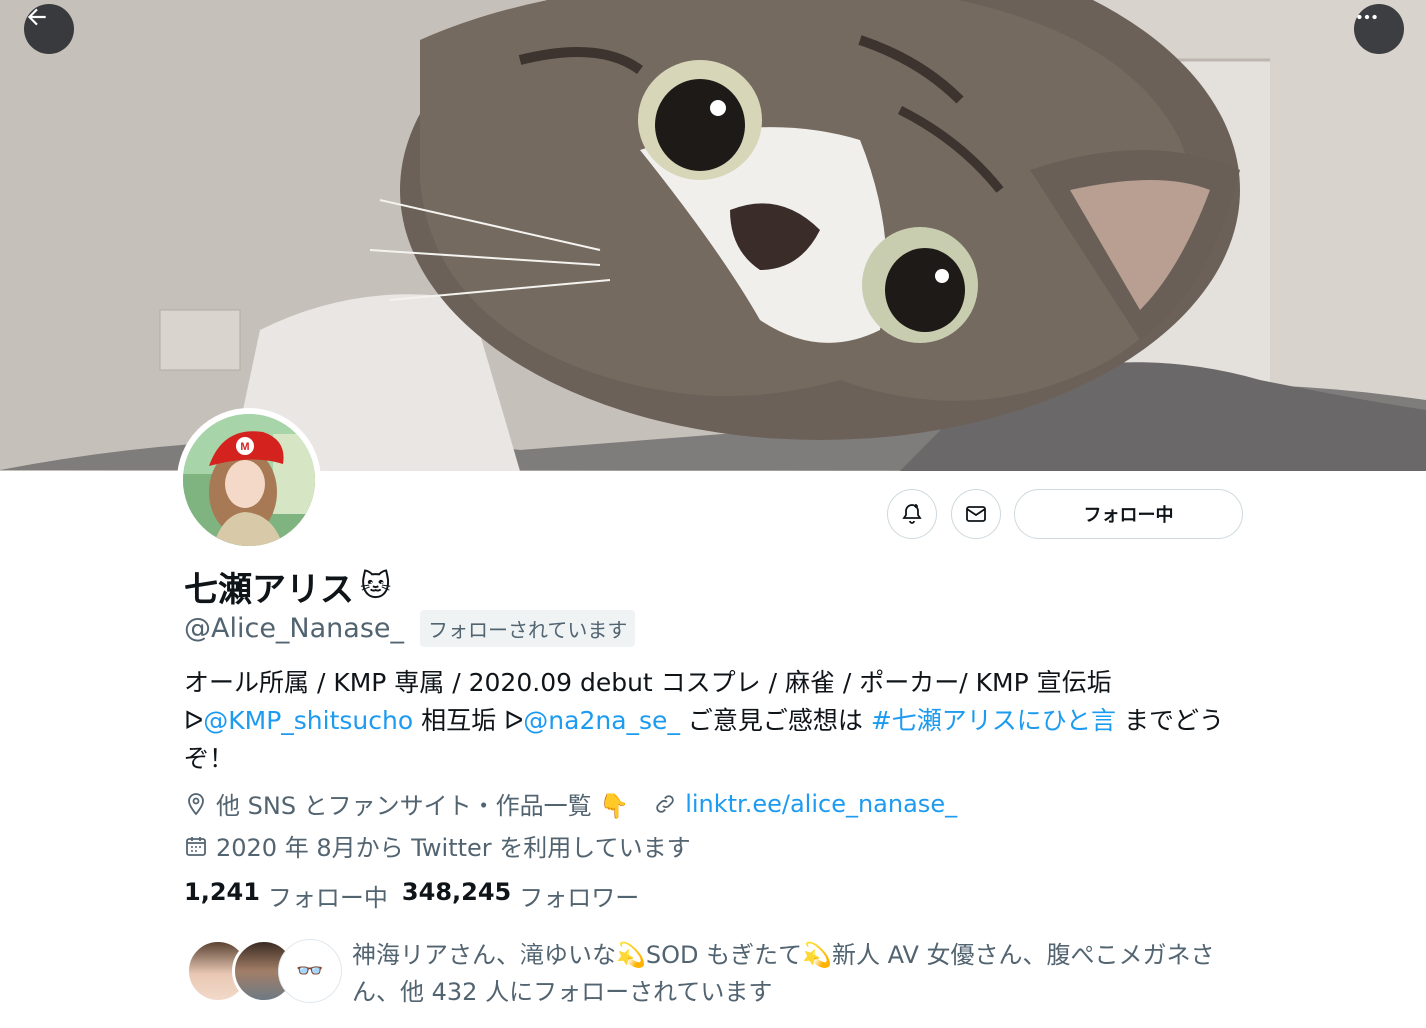 The height and width of the screenshot is (1028, 1426). I want to click on location-item: 他 SNS とファンサイト・作品一覧 👇, so click(406, 803).